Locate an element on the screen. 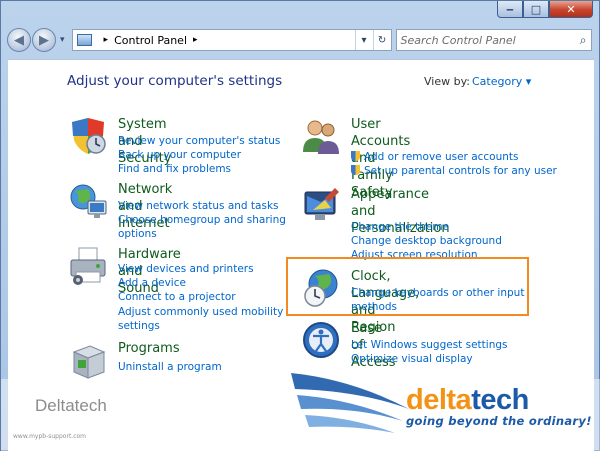 The height and width of the screenshot is (451, 600). link-add-remove-accounts: Add or remove user accounts is located at coordinates (454, 157).